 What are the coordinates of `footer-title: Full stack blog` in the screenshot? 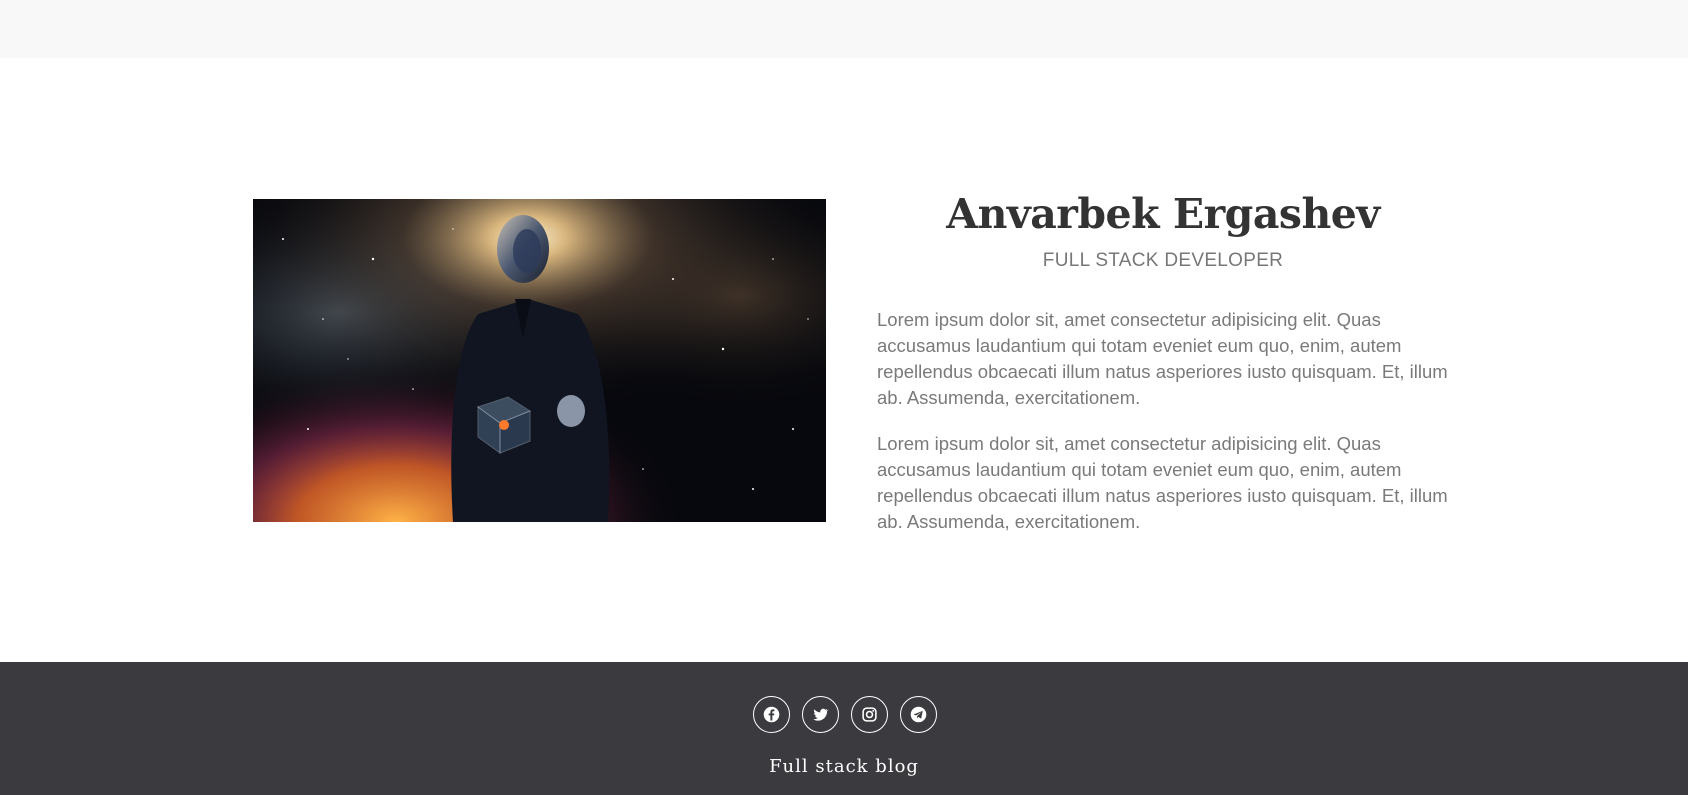 It's located at (844, 766).